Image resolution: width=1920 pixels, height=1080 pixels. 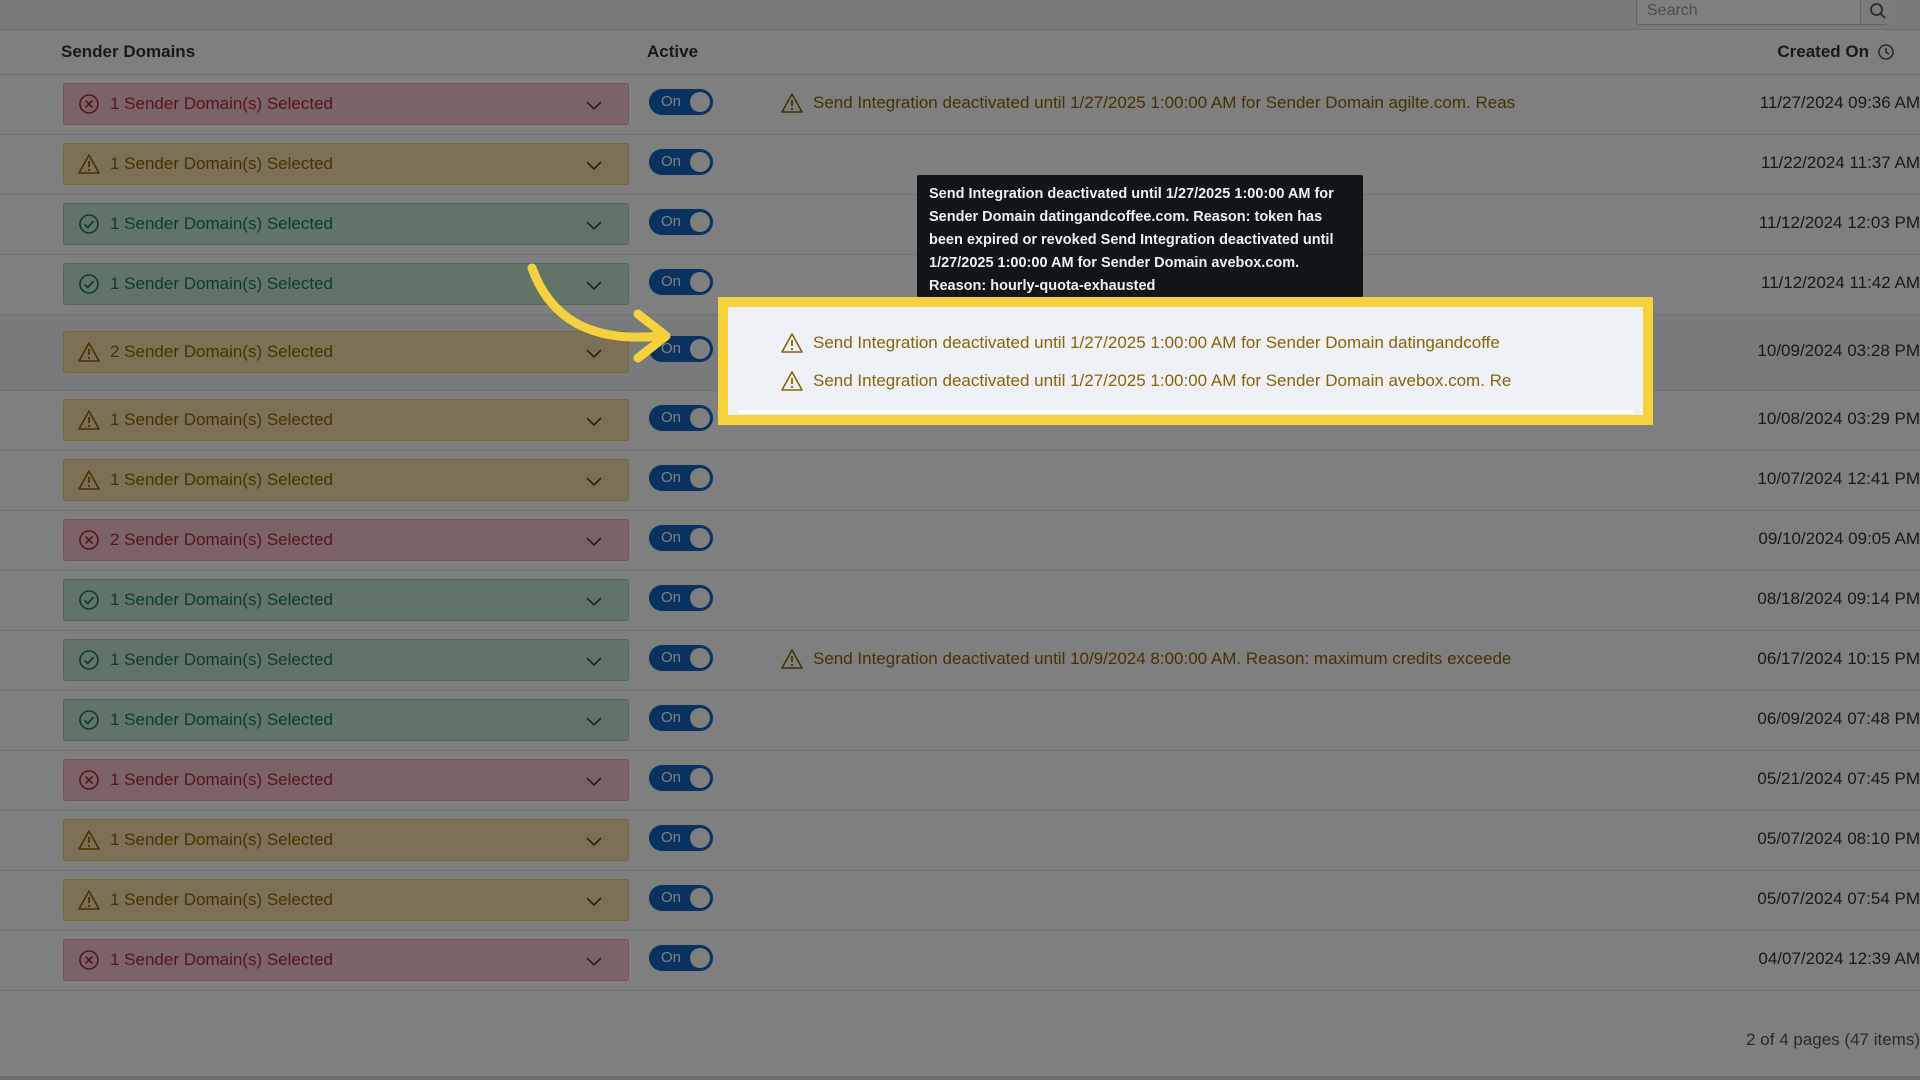 What do you see at coordinates (1838, 898) in the screenshot?
I see `created-on-value: 05/07/2024 07:54 PM` at bounding box center [1838, 898].